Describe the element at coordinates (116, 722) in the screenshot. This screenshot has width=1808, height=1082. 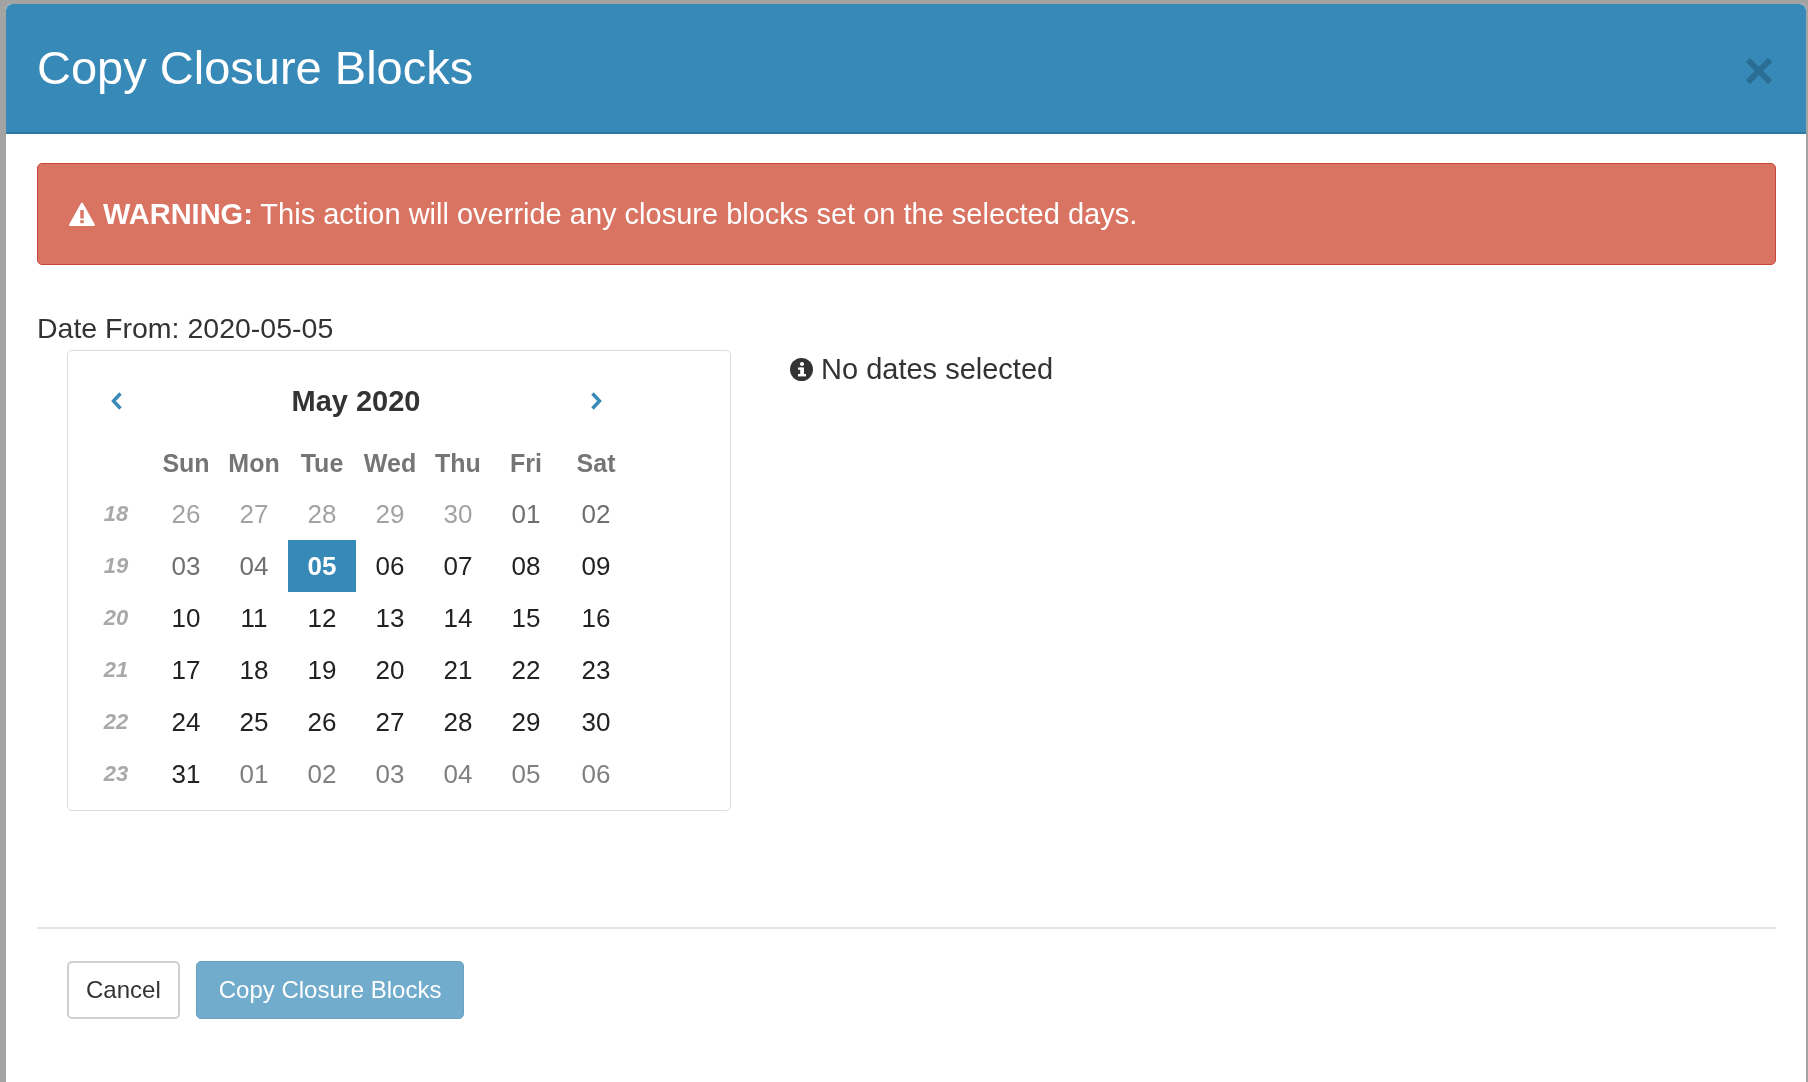
I see `week-number: 22` at that location.